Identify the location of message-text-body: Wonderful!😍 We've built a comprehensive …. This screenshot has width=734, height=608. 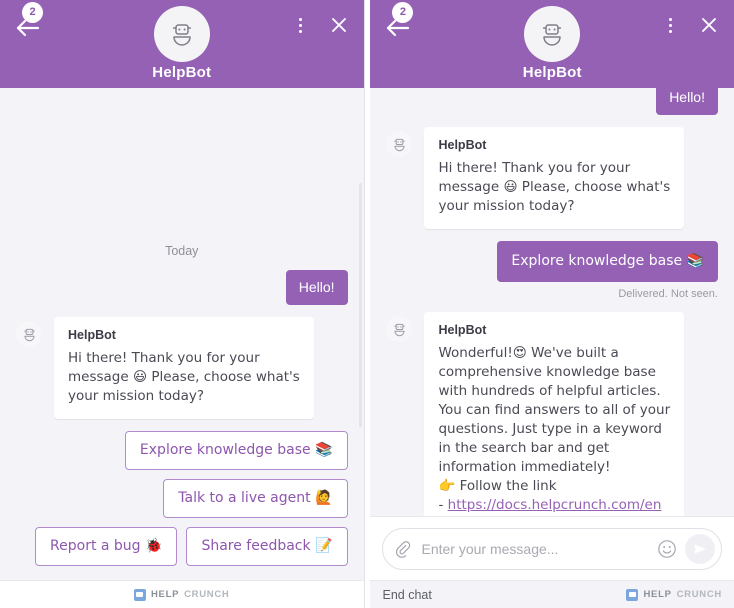
(554, 429).